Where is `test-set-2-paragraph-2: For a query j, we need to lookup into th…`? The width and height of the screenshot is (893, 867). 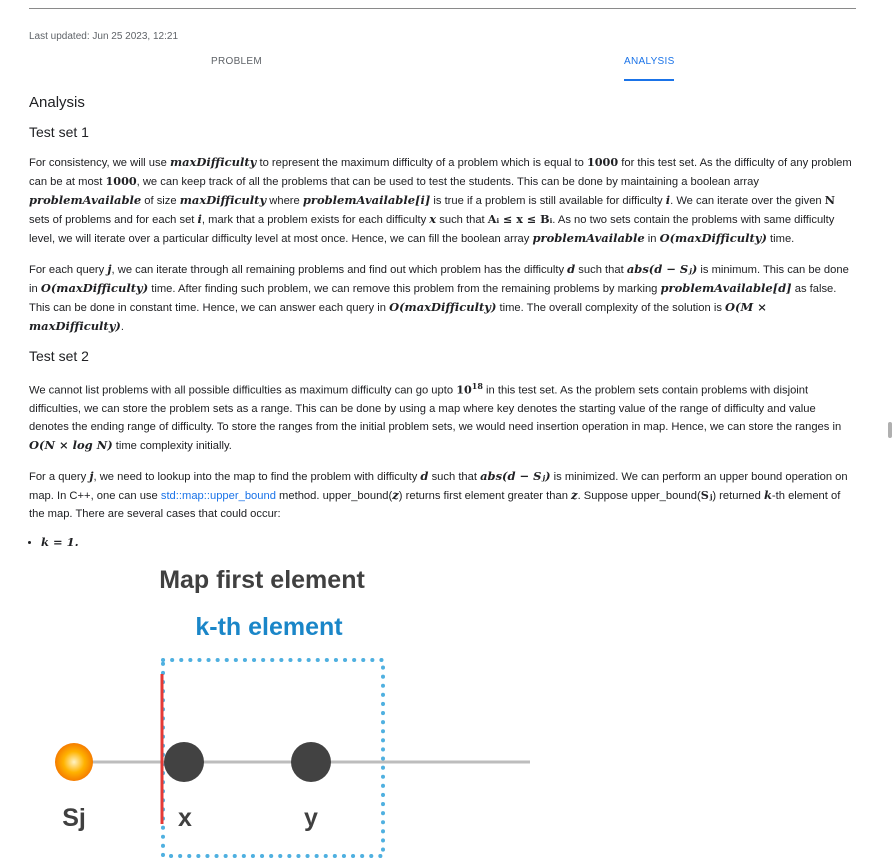
test-set-2-paragraph-2: For a query j, we need to lookup into th… is located at coordinates (438, 494).